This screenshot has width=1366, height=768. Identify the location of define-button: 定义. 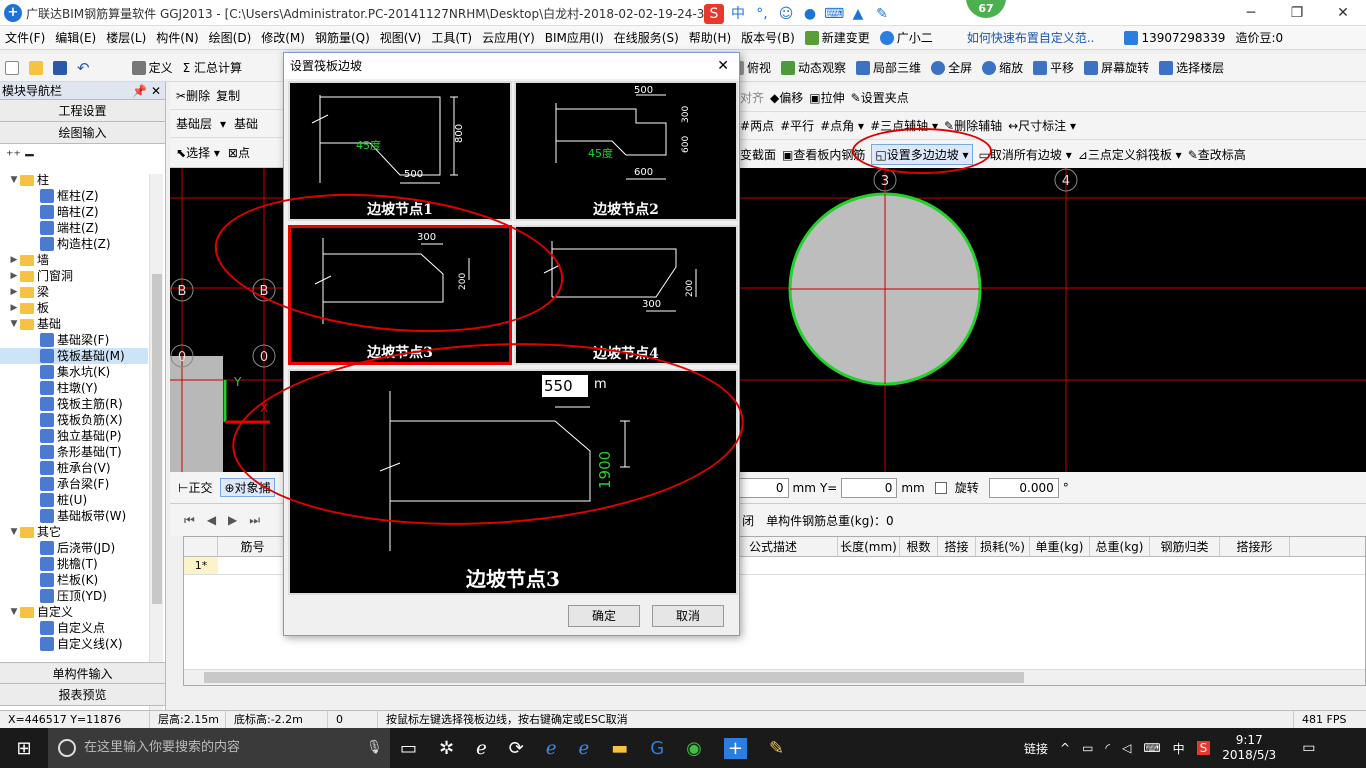
(152, 67).